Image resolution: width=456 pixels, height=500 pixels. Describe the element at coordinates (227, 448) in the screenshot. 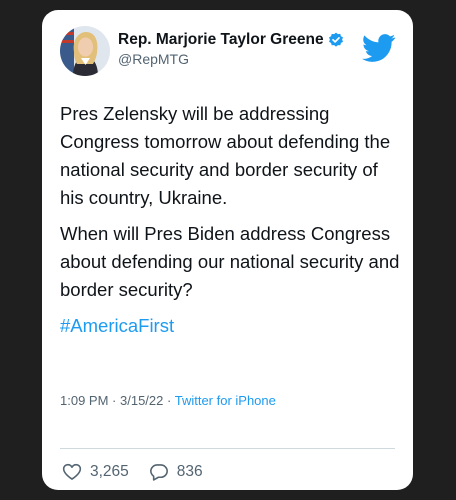

I see `divider` at that location.